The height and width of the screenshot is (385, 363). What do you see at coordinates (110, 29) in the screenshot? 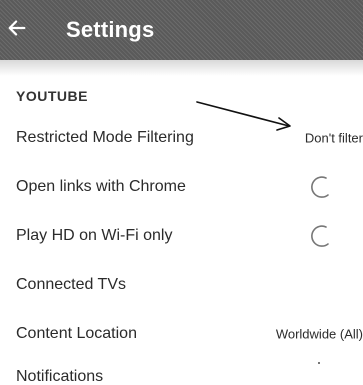
I see `page-title: Settings` at bounding box center [110, 29].